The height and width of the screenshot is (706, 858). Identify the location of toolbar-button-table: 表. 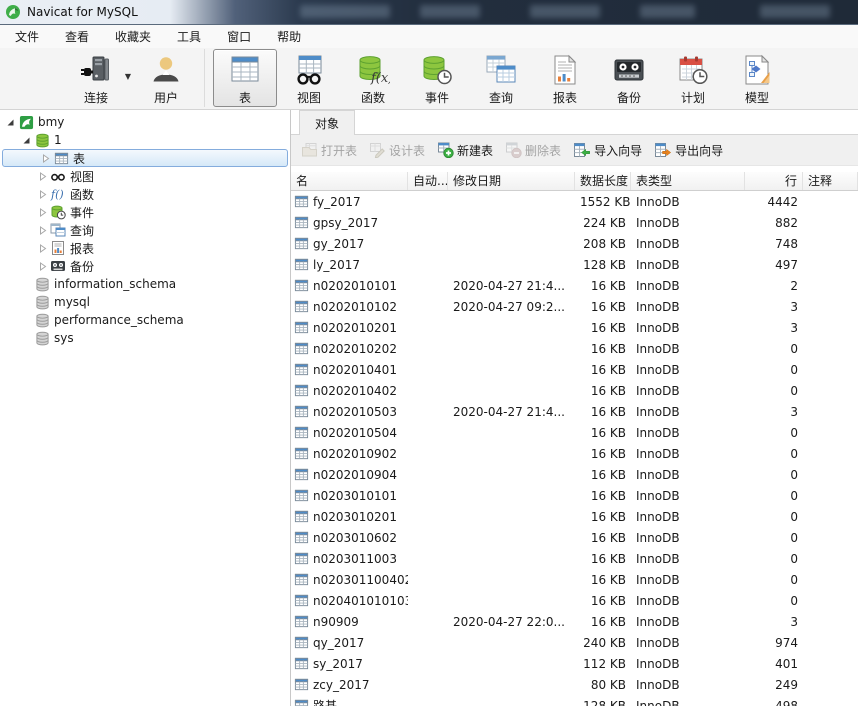
(245, 78).